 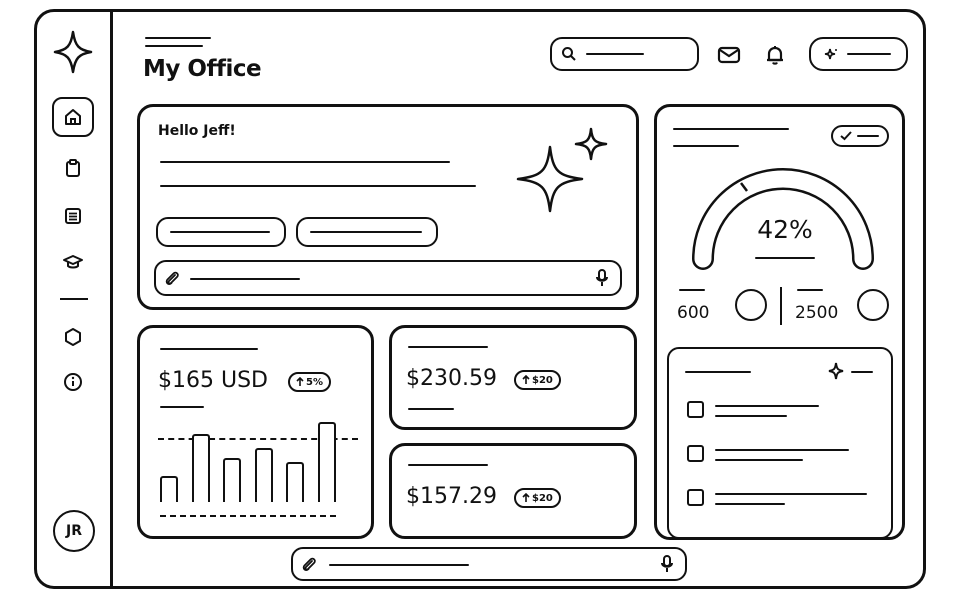 What do you see at coordinates (868, 136) in the screenshot?
I see `status-line` at bounding box center [868, 136].